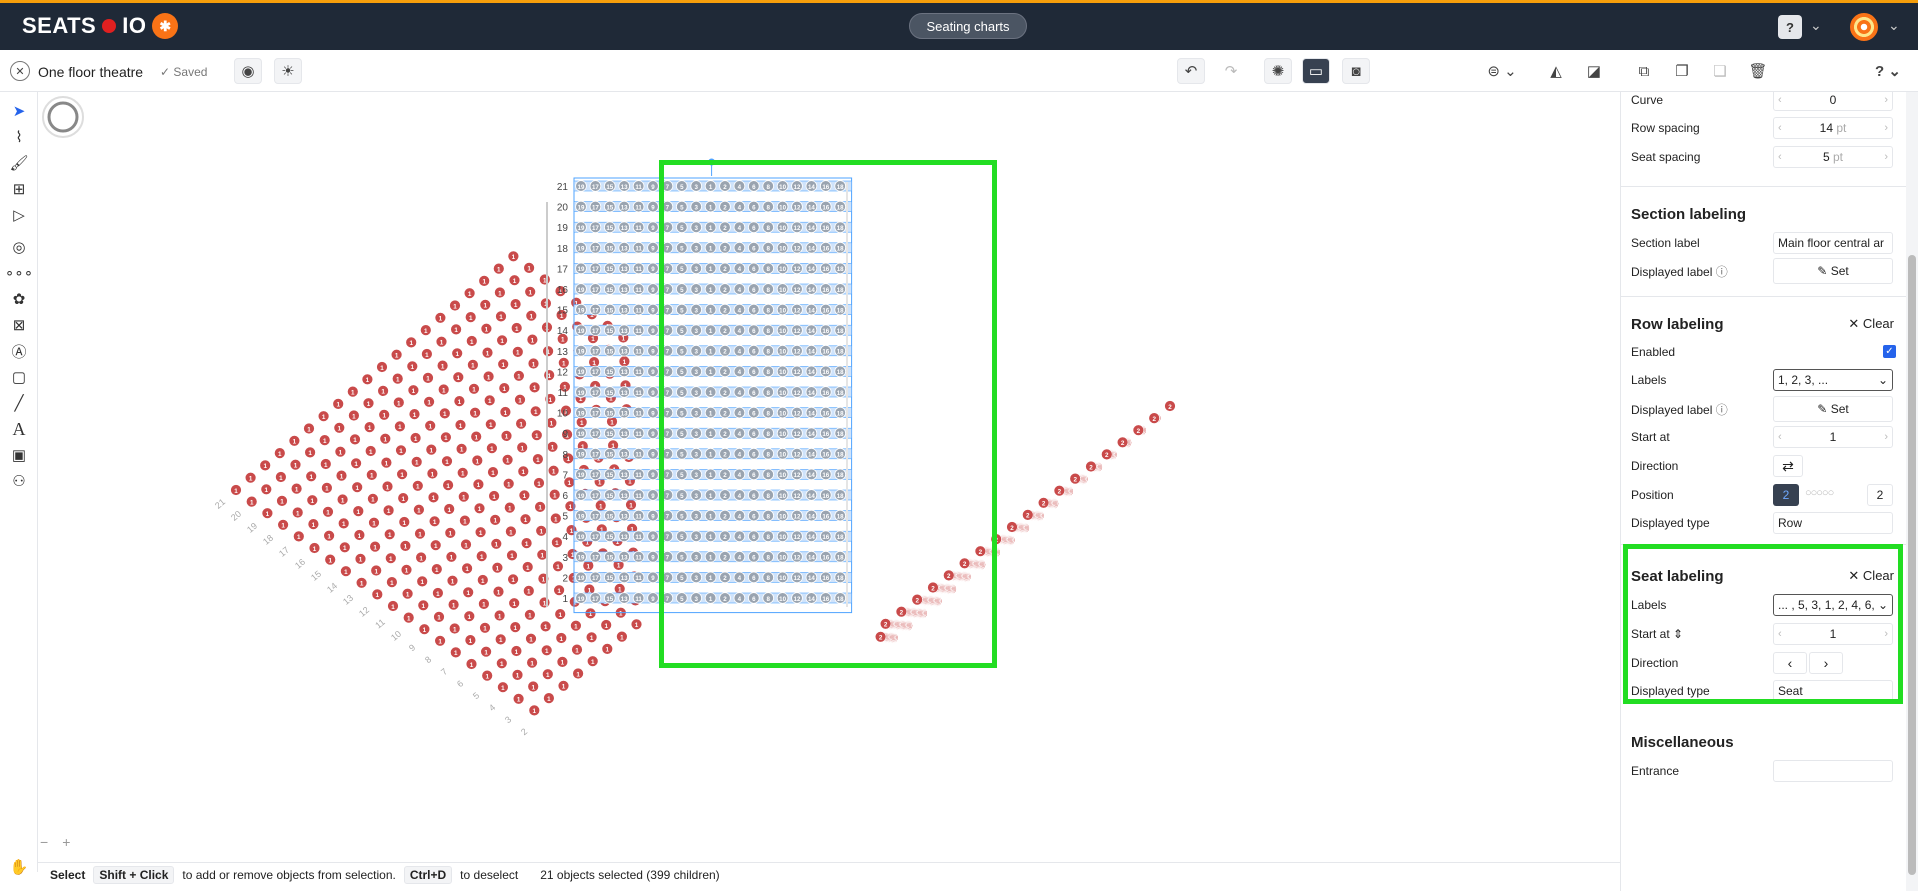 This screenshot has height=891, width=1918. I want to click on seatsio-logo: SEATS IO ✱, so click(100, 26).